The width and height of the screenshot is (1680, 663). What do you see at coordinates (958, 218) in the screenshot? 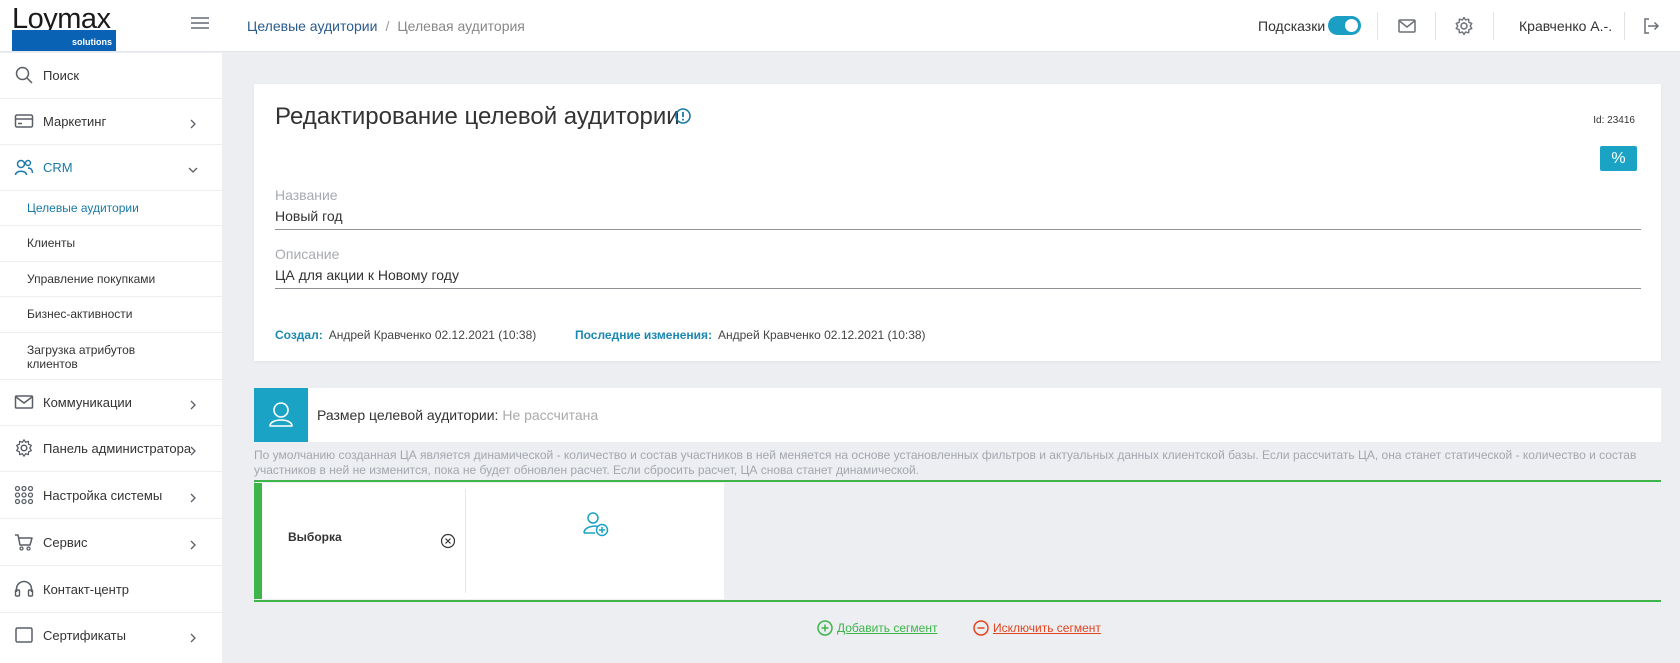
I see `name-field` at bounding box center [958, 218].